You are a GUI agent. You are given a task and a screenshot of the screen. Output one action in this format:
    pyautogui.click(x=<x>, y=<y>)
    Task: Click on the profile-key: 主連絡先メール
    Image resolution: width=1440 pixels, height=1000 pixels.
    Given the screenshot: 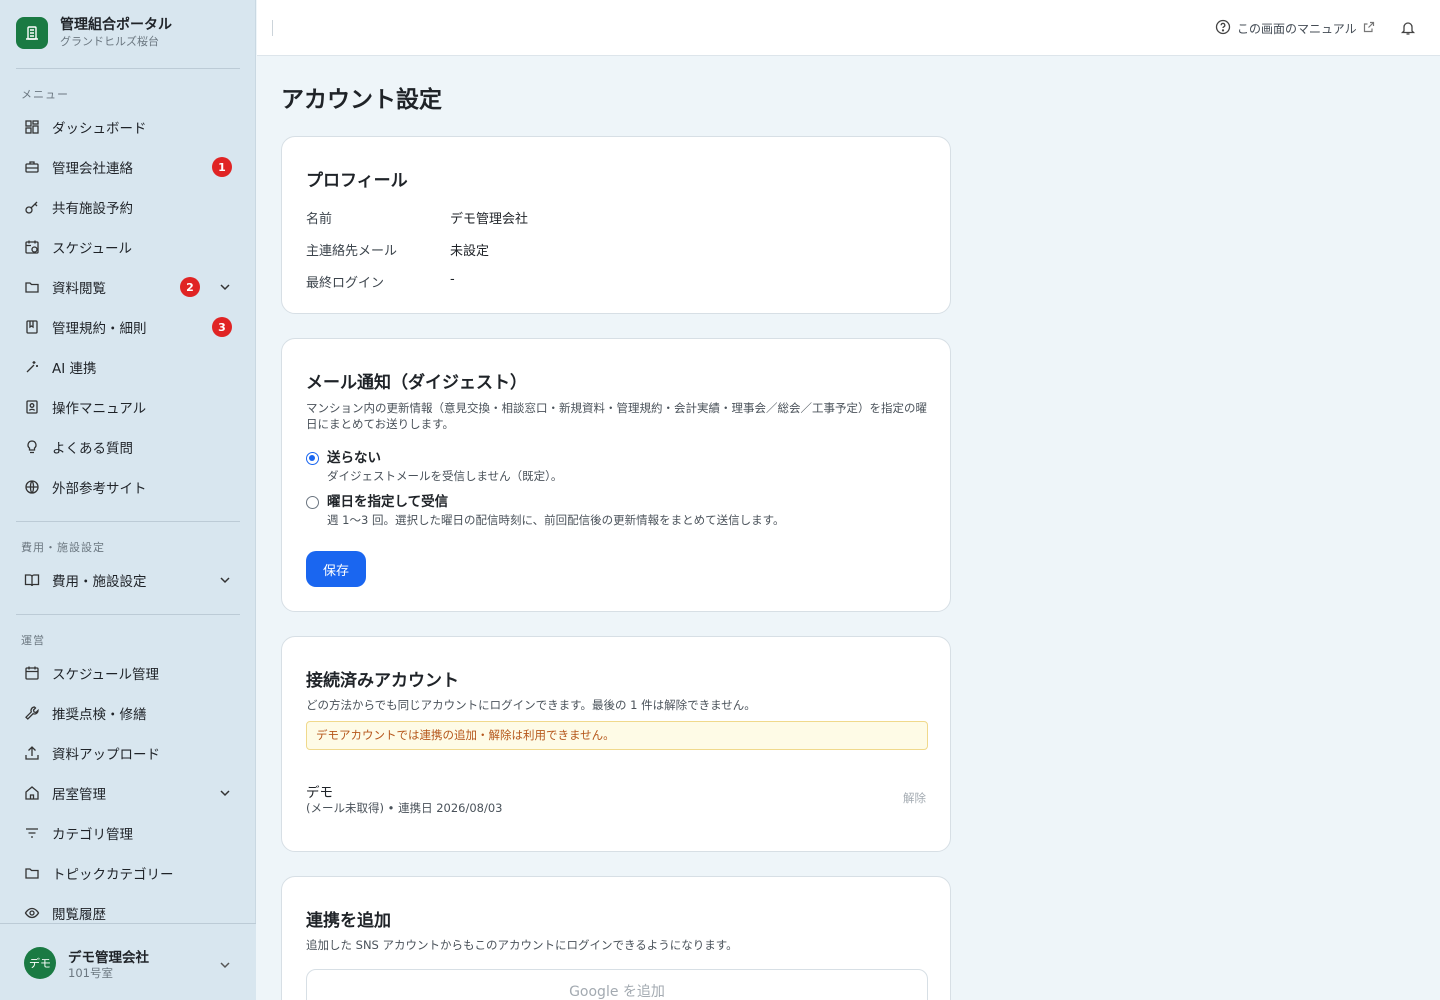 What is the action you would take?
    pyautogui.click(x=352, y=251)
    